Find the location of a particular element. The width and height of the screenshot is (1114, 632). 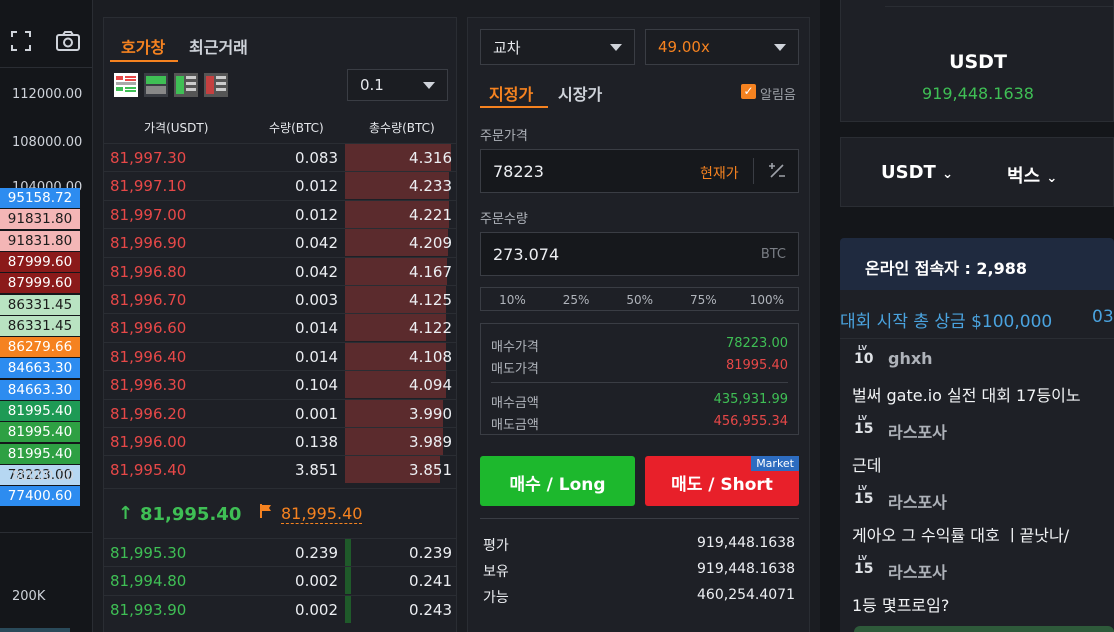

price-tag: 86331.45 is located at coordinates (40, 304).